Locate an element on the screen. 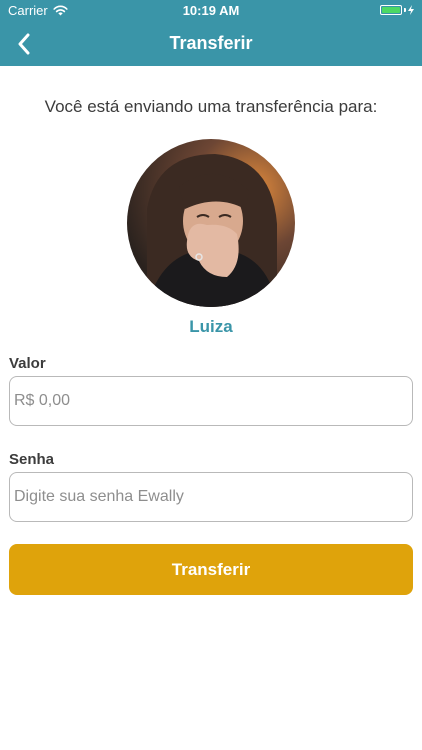 The image size is (422, 750). status-bar: Carrier 10:19 AM is located at coordinates (211, 11).